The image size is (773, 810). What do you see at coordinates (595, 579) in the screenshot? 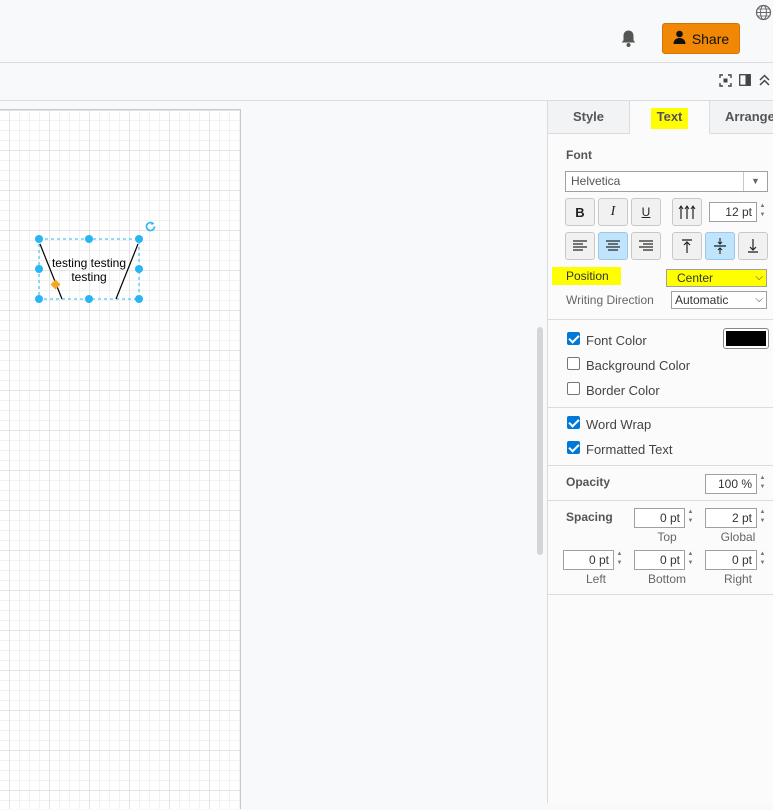
I see `spacing-left-caption: Left` at bounding box center [595, 579].